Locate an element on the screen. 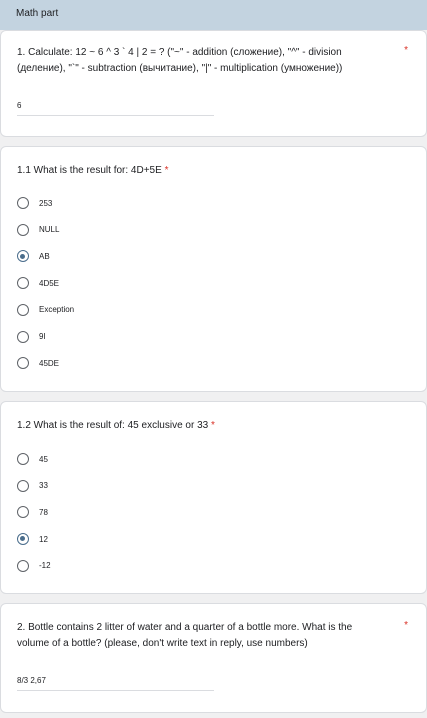 This screenshot has height=718, width=427. answer-input: 6 is located at coordinates (19, 105).